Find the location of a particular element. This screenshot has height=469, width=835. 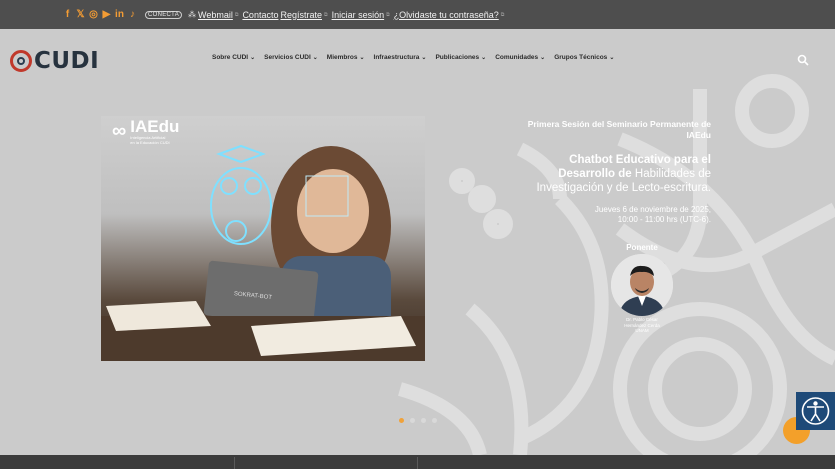

nav-servicios-cudi: Servicios CUDI ⌄ is located at coordinates (291, 57).